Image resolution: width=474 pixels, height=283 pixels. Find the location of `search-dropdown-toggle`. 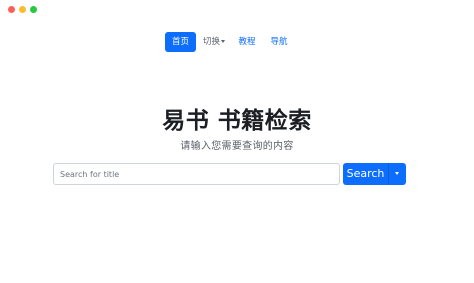

search-dropdown-toggle is located at coordinates (397, 174).